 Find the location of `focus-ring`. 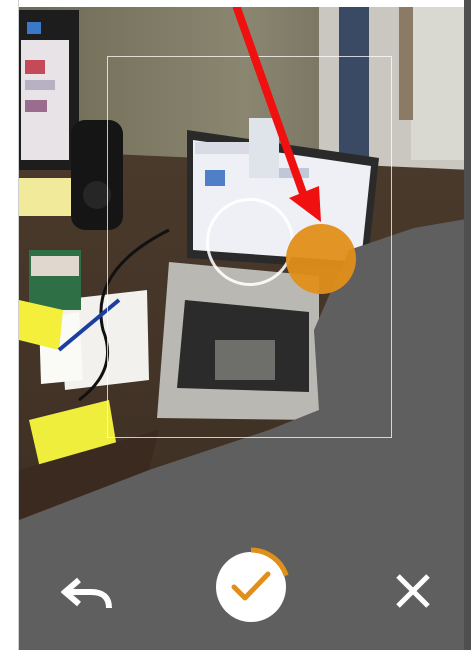

focus-ring is located at coordinates (250, 242).